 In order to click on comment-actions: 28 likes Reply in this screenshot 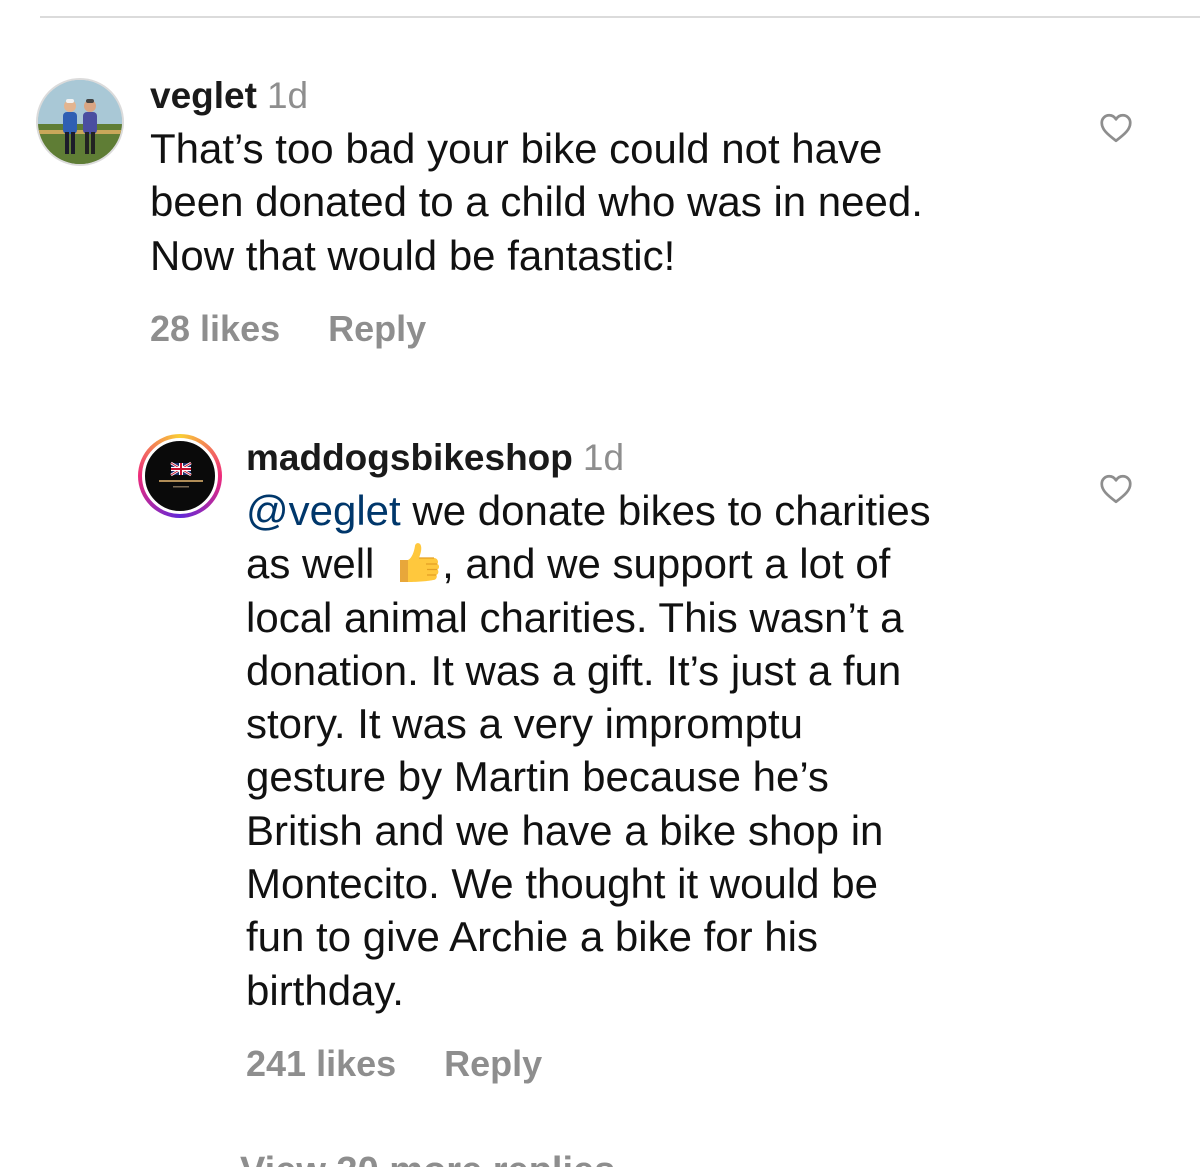, I will do `click(610, 329)`.